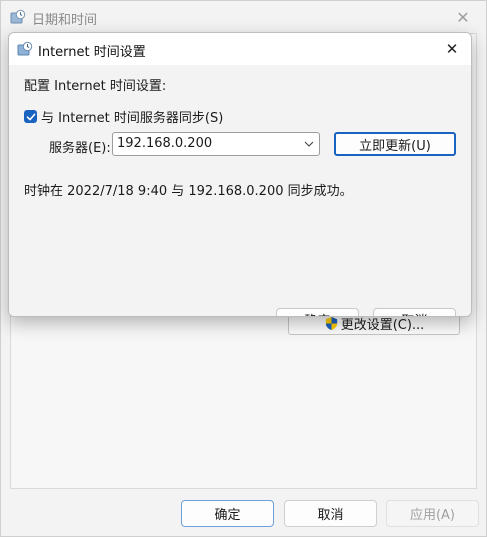 The image size is (487, 537). I want to click on dialog-close-button: ✕, so click(452, 49).